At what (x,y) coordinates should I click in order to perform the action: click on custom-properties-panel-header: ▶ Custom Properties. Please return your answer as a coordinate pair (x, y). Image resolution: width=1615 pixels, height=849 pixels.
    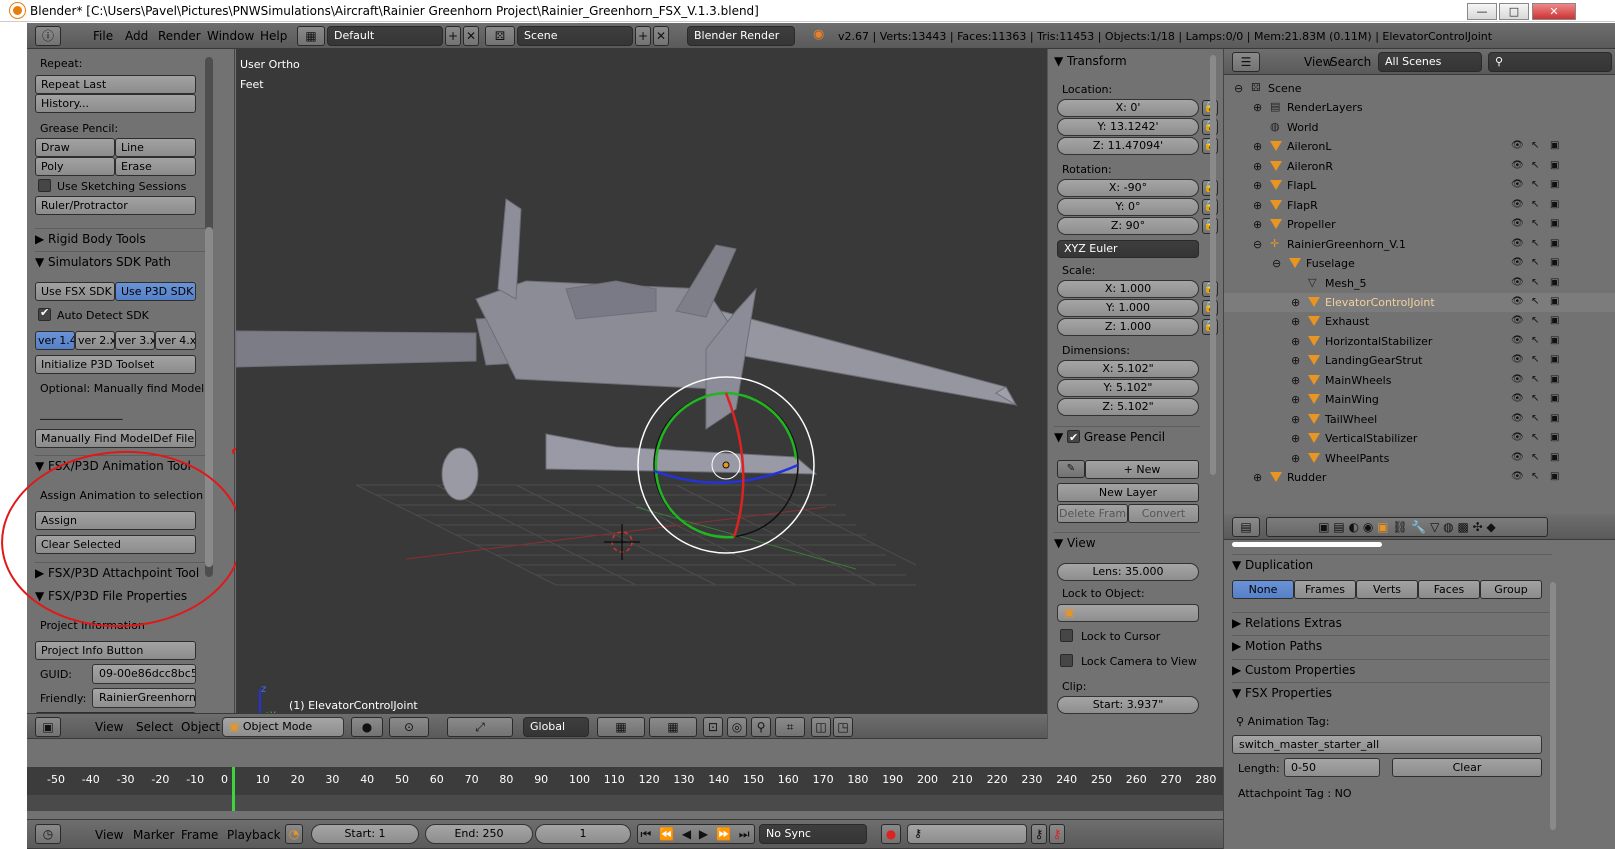
    Looking at the image, I should click on (1392, 670).